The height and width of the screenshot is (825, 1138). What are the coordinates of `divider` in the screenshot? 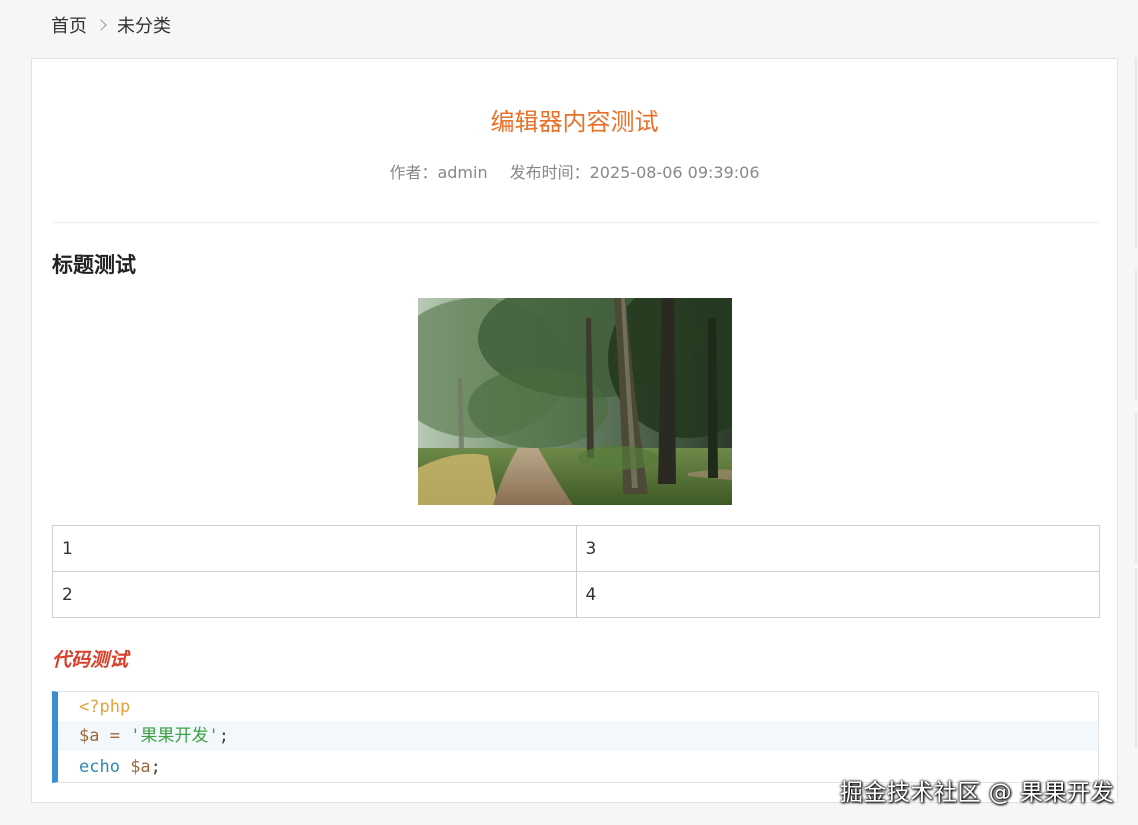 It's located at (575, 222).